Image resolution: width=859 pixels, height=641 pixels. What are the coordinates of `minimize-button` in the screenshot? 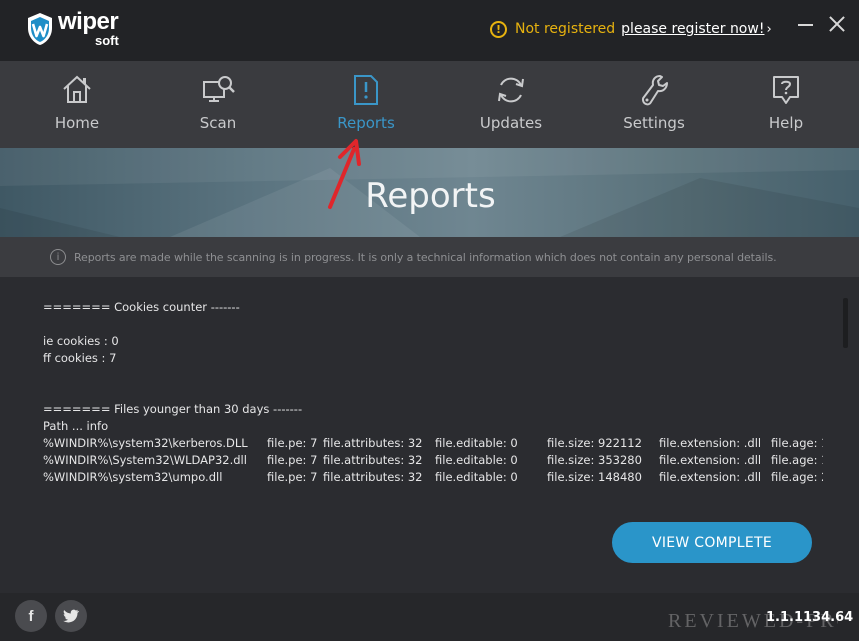 It's located at (806, 24).